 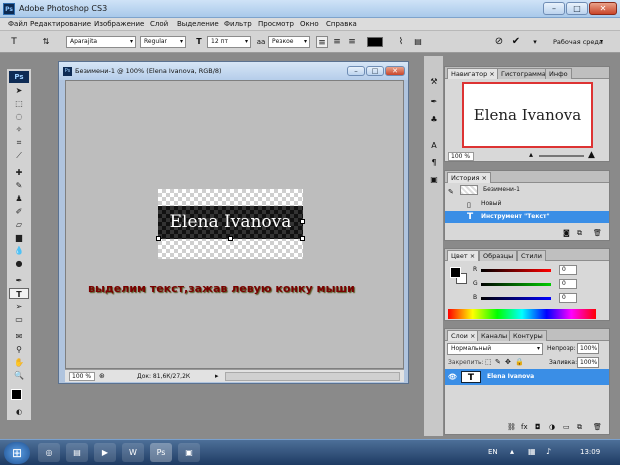 I want to click on magic-wand-tool-icon: ✧, so click(x=19, y=129).